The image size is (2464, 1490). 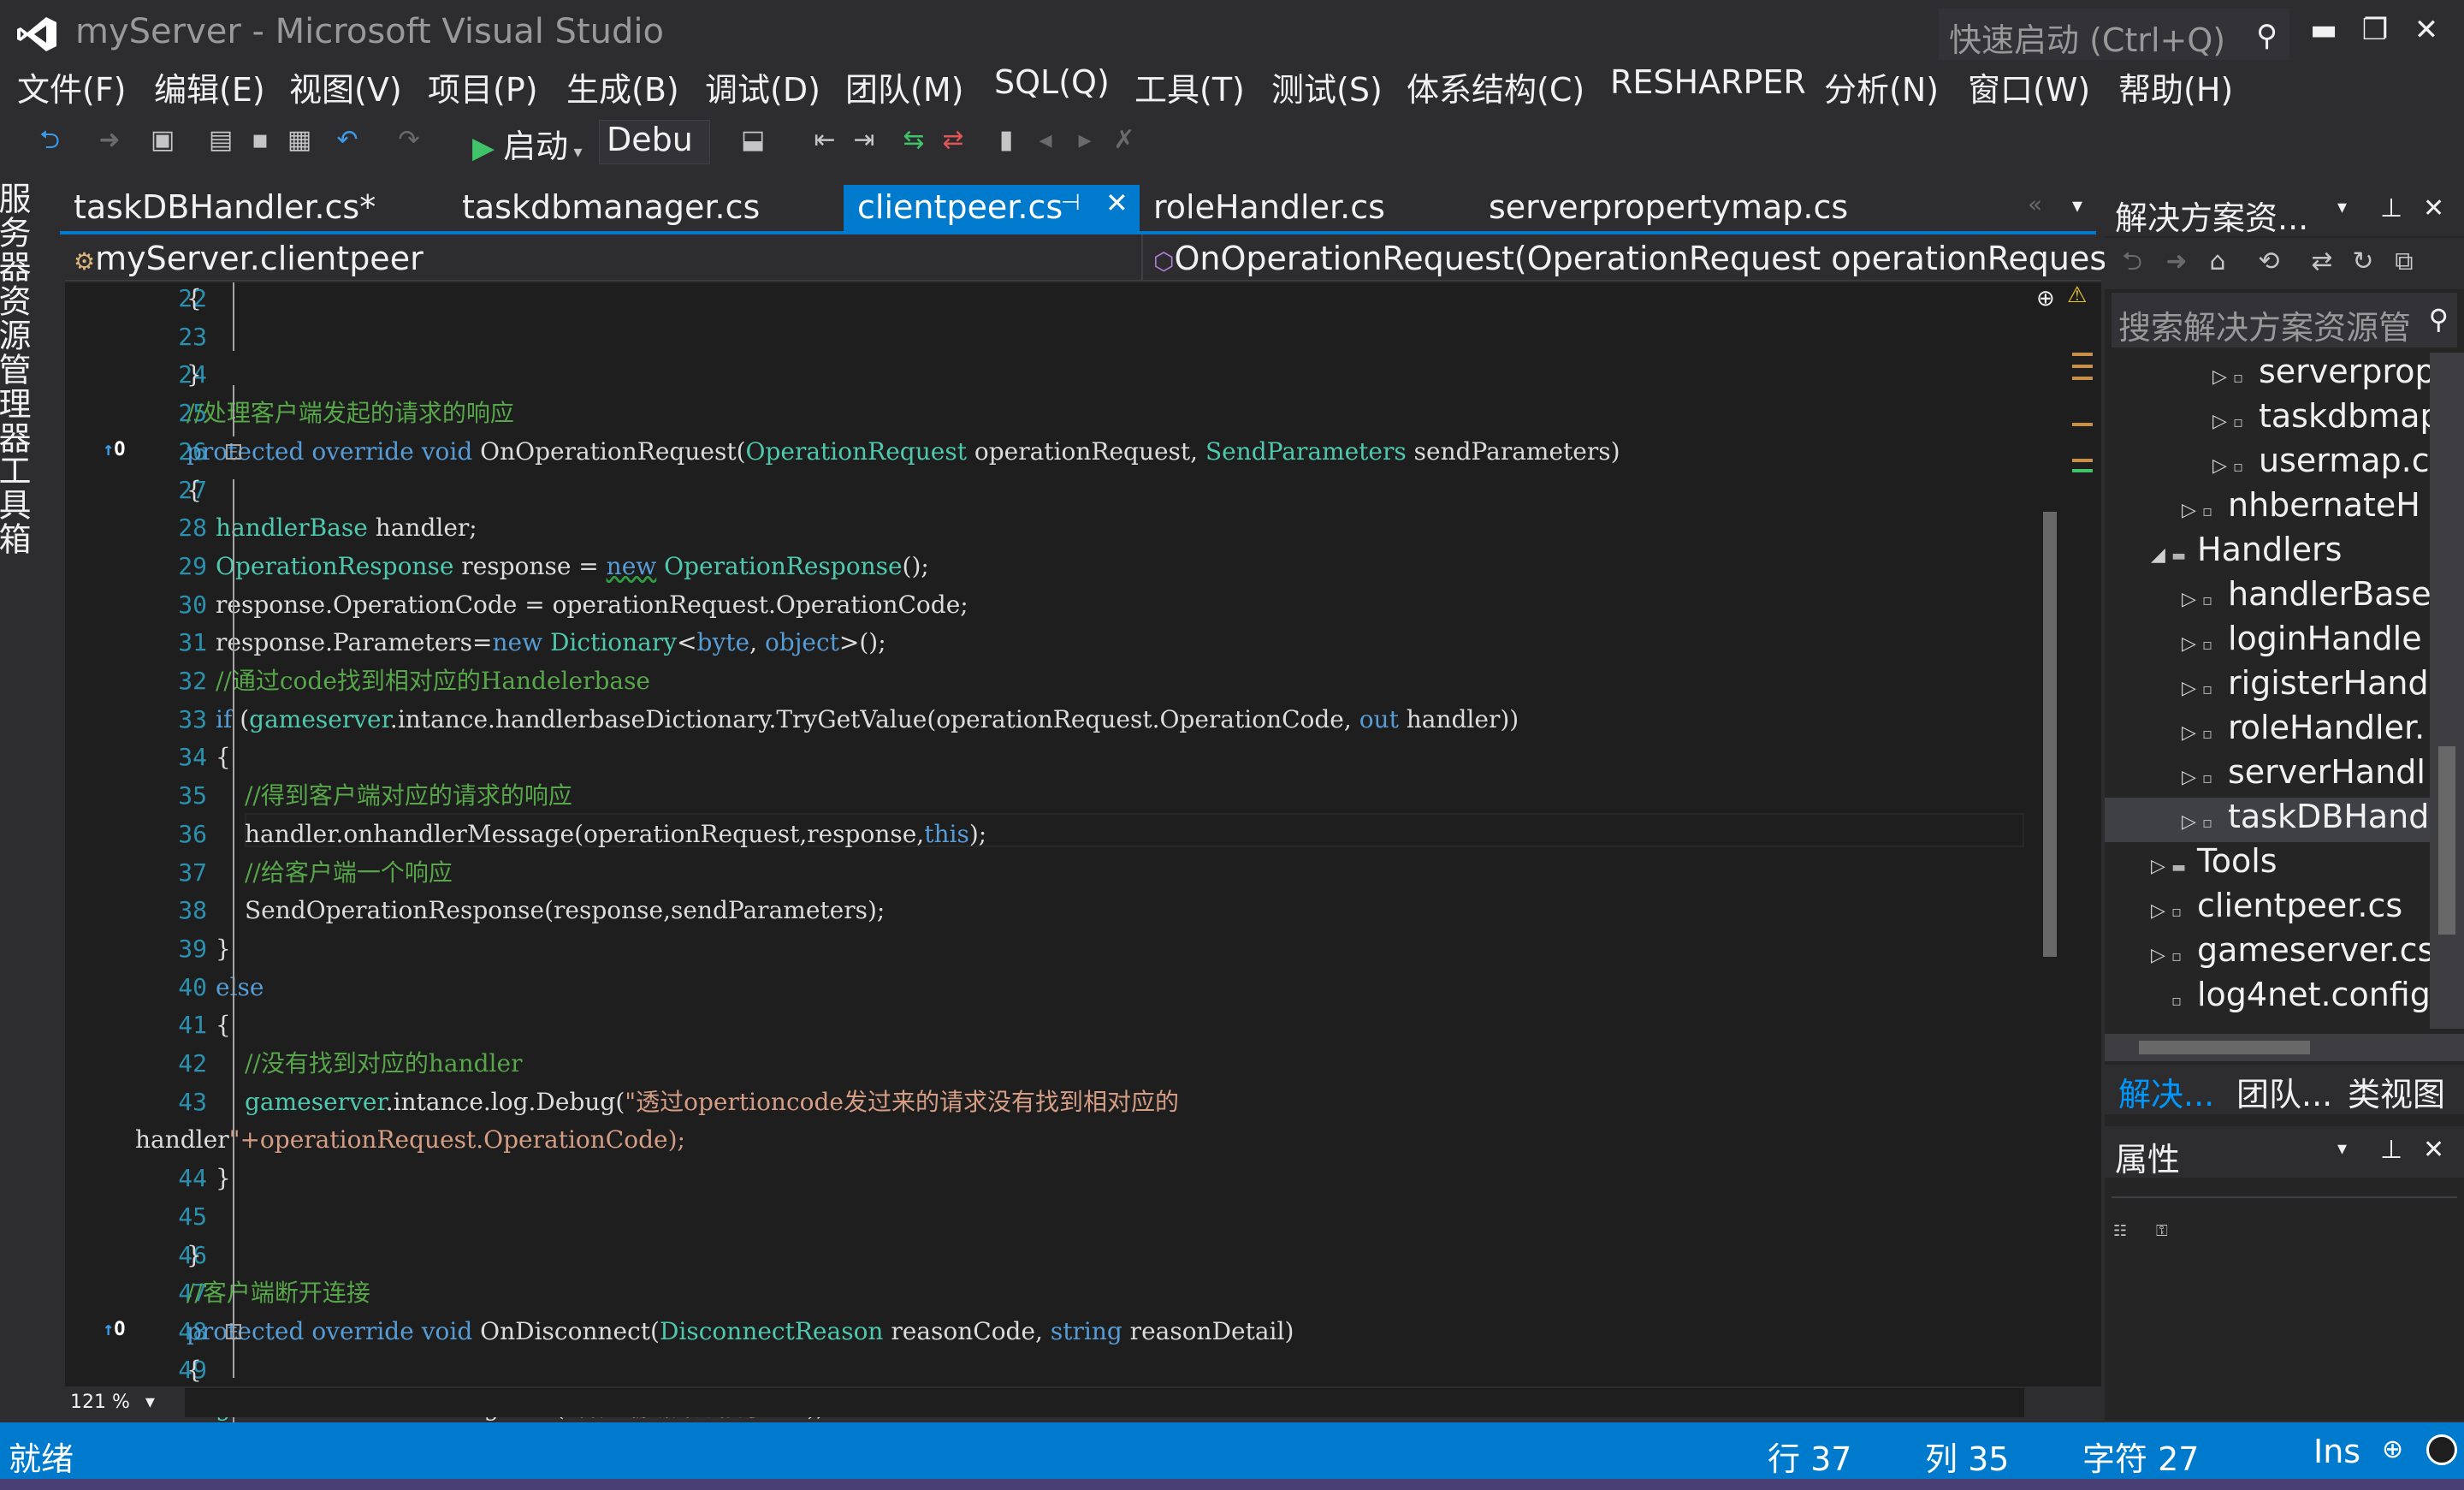 What do you see at coordinates (18, 318) in the screenshot?
I see `server-explorer-tab: 服务器资源管理器` at bounding box center [18, 318].